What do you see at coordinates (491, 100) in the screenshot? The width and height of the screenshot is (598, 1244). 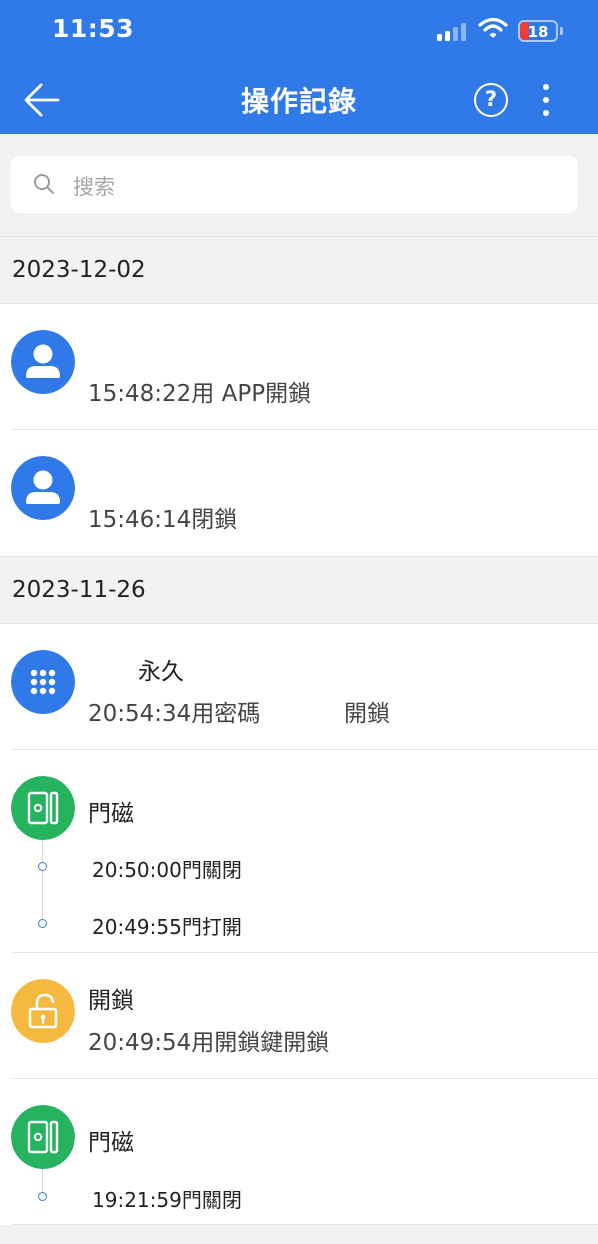 I see `help-button: ?` at bounding box center [491, 100].